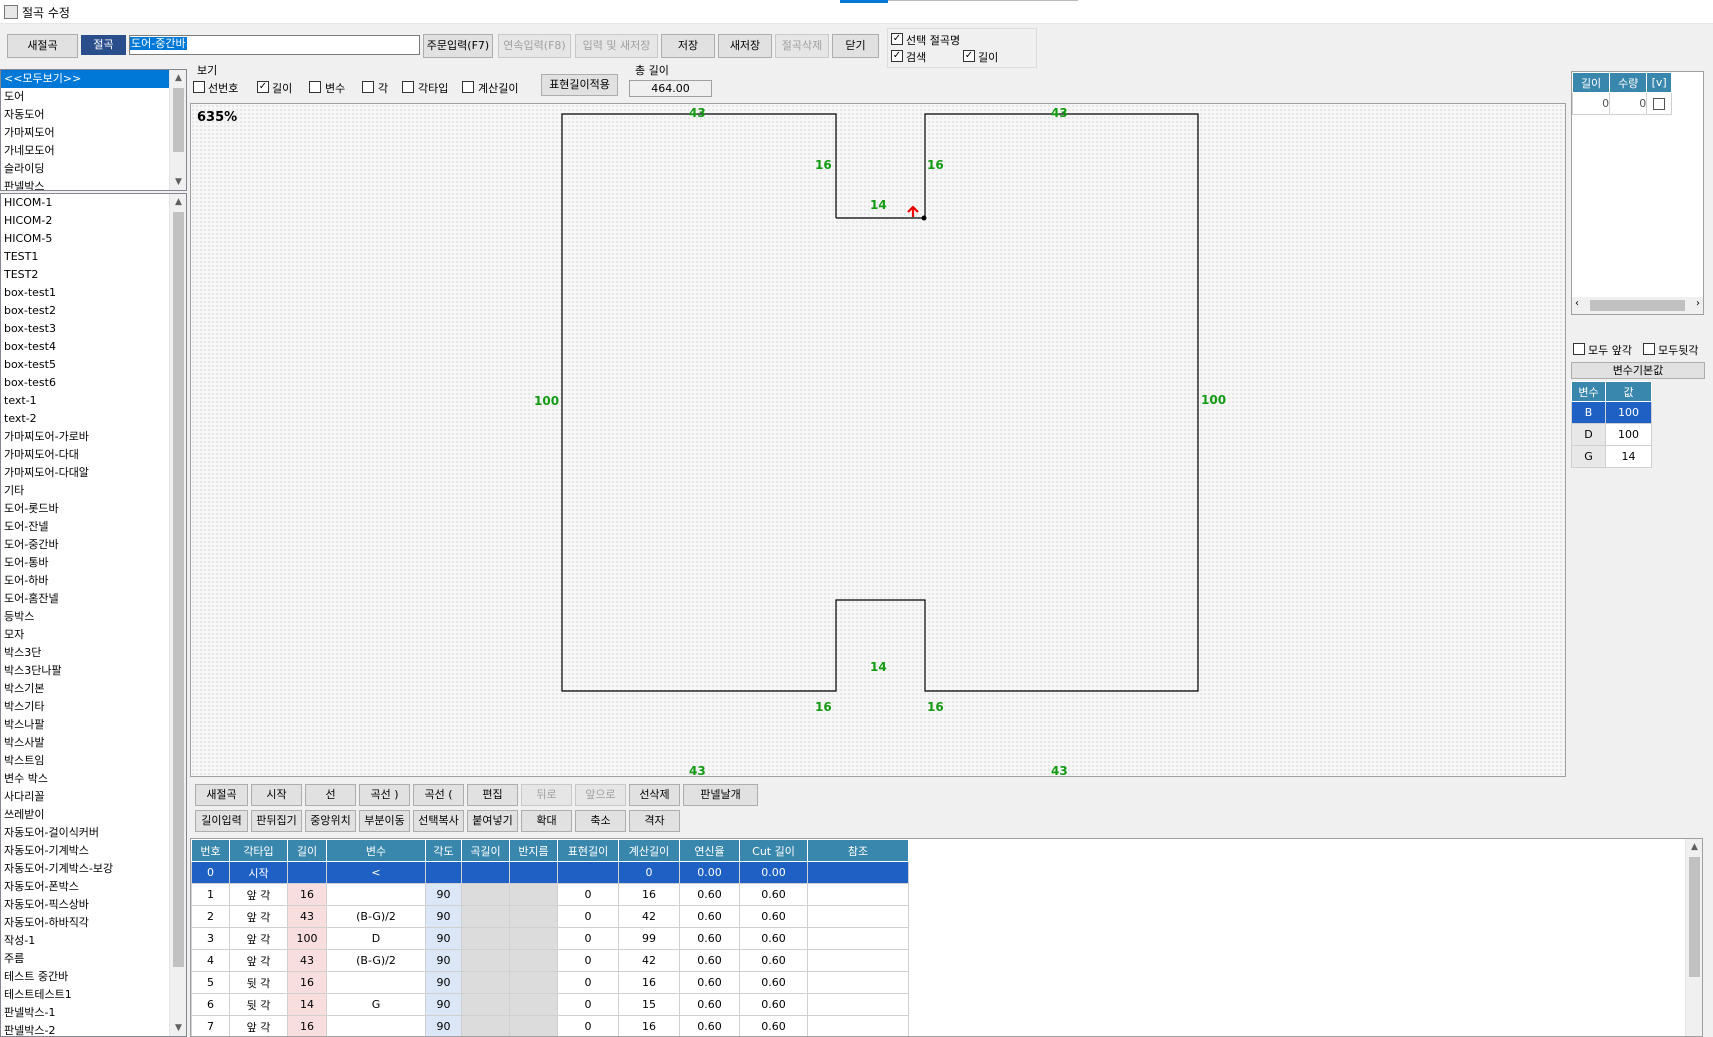 The height and width of the screenshot is (1037, 1713). What do you see at coordinates (93, 184) in the screenshot?
I see `category-item: 판넬박스` at bounding box center [93, 184].